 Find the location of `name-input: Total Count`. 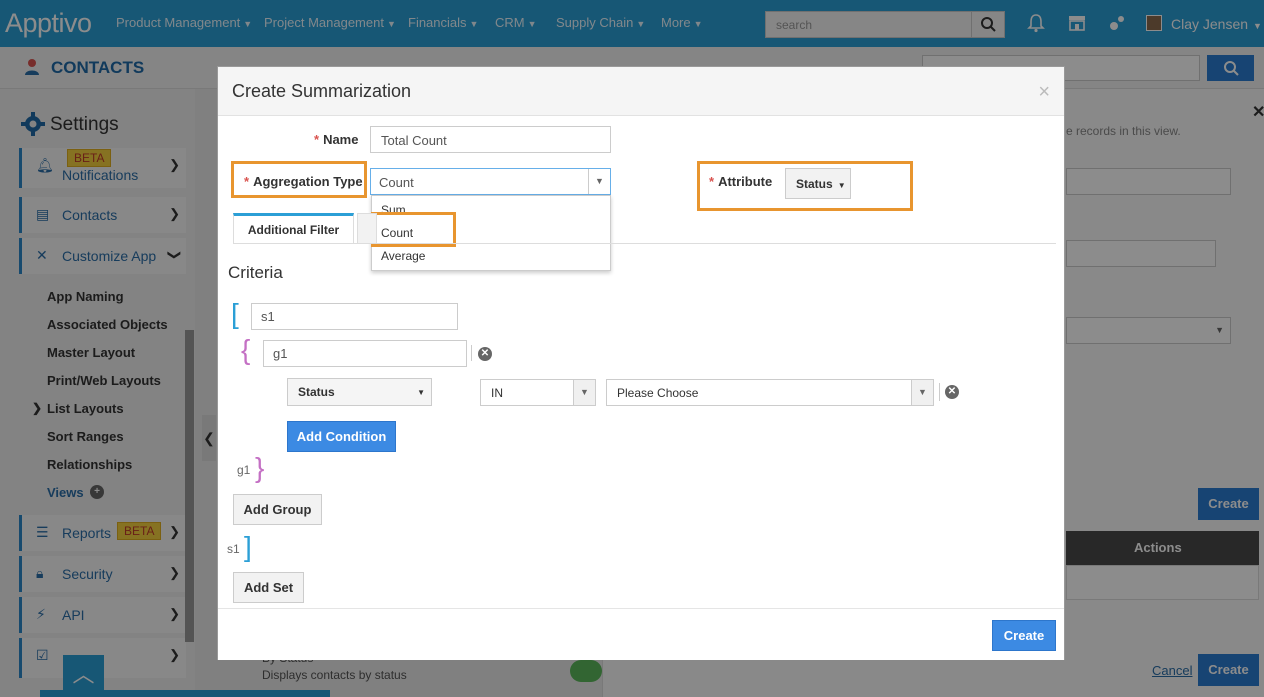

name-input: Total Count is located at coordinates (490, 139).